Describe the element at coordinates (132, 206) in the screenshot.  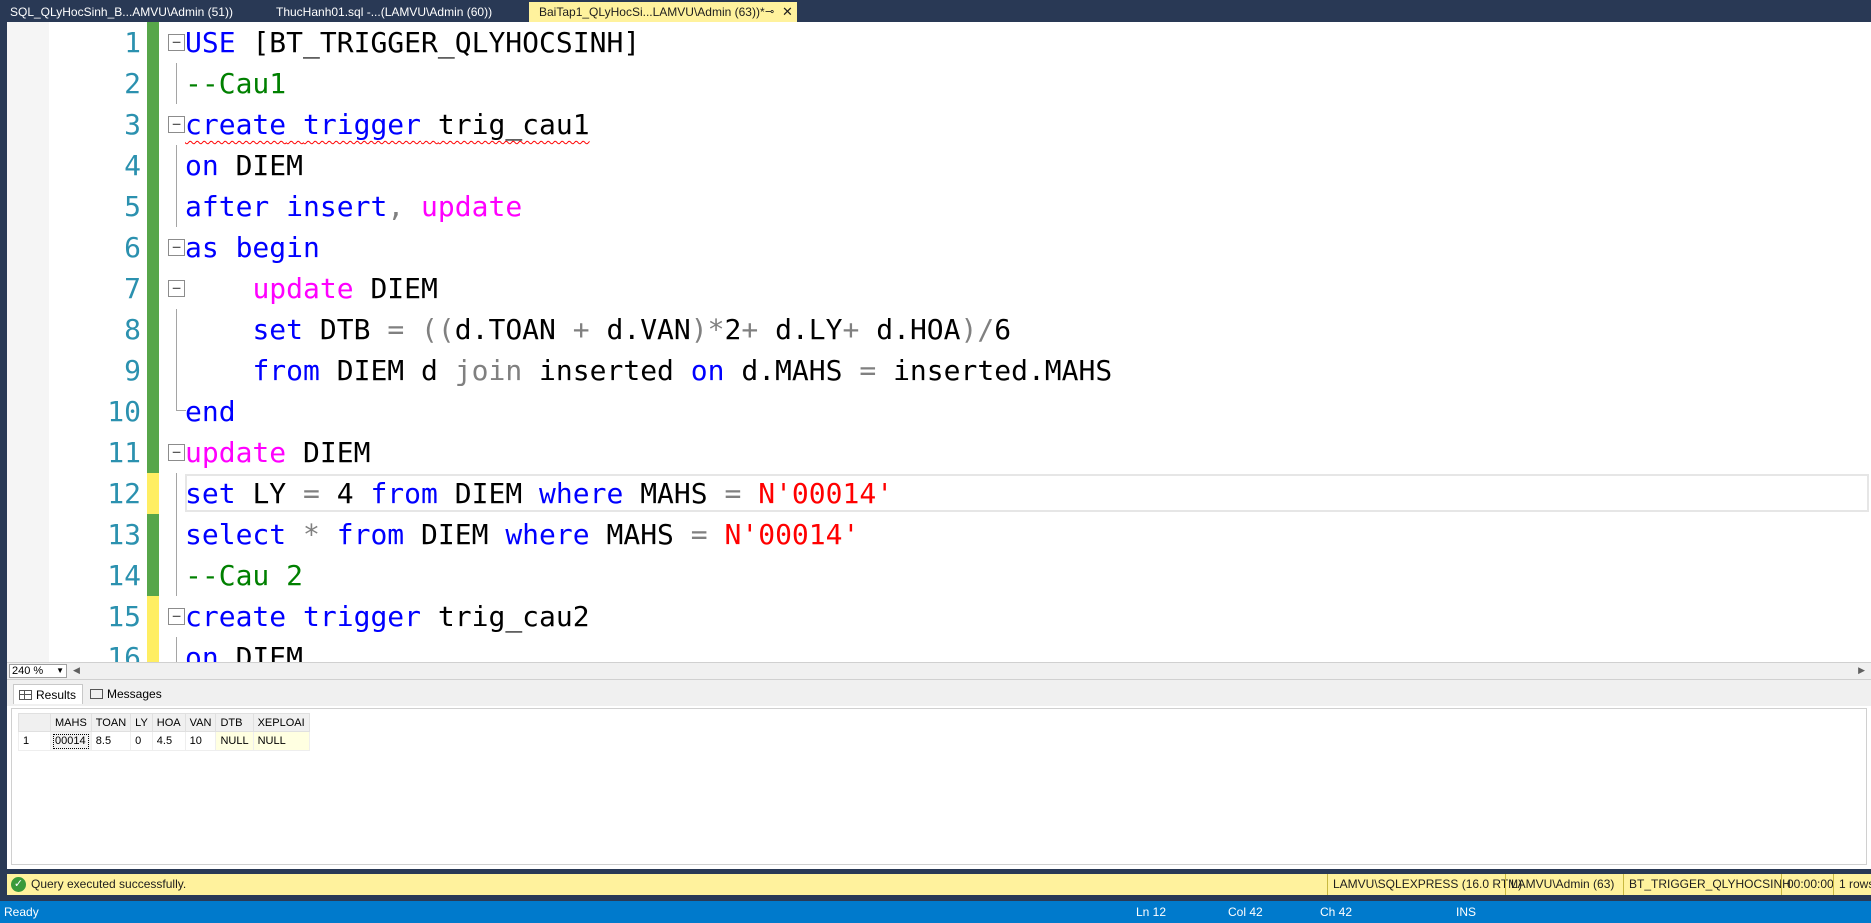
I see `line-number: 5` at that location.